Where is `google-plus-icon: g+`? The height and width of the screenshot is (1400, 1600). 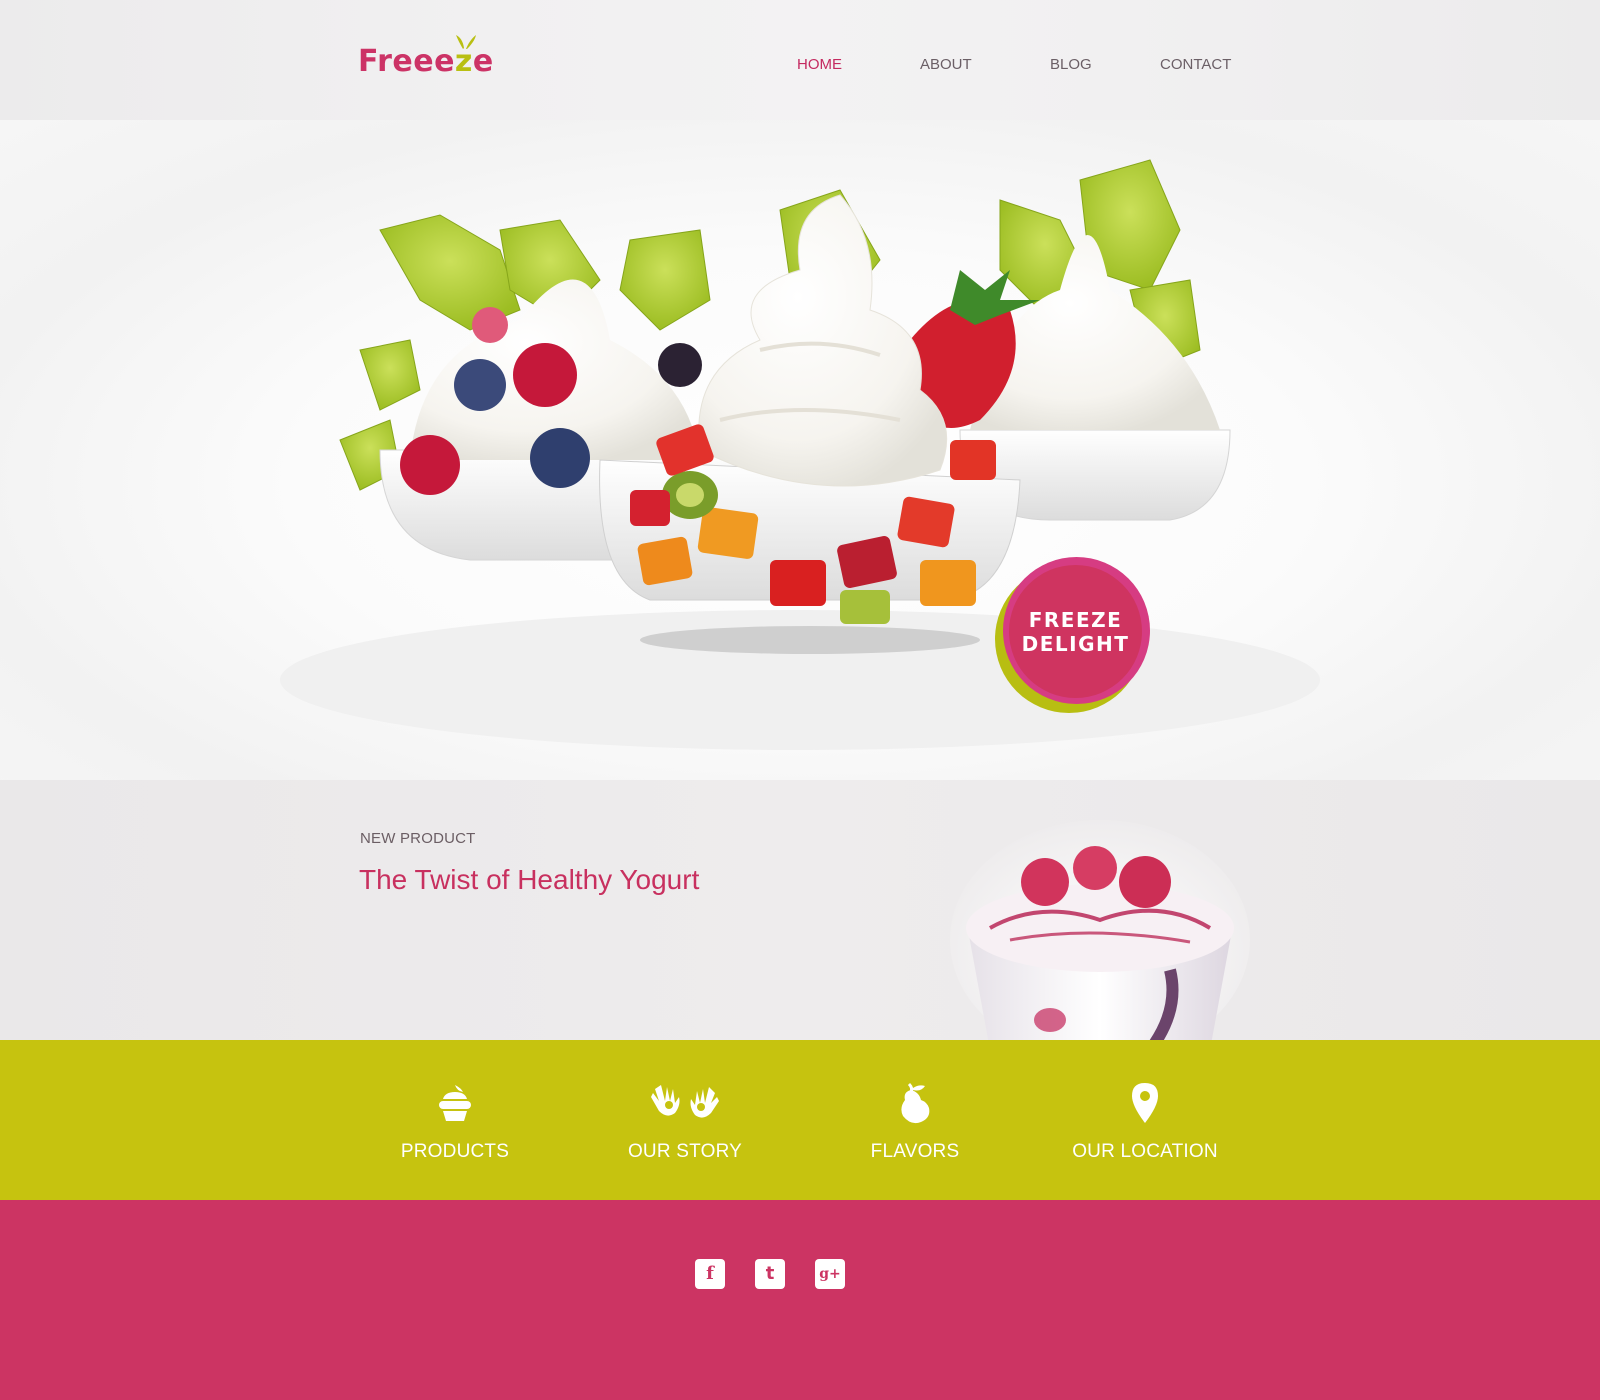
google-plus-icon: g+ is located at coordinates (830, 1274).